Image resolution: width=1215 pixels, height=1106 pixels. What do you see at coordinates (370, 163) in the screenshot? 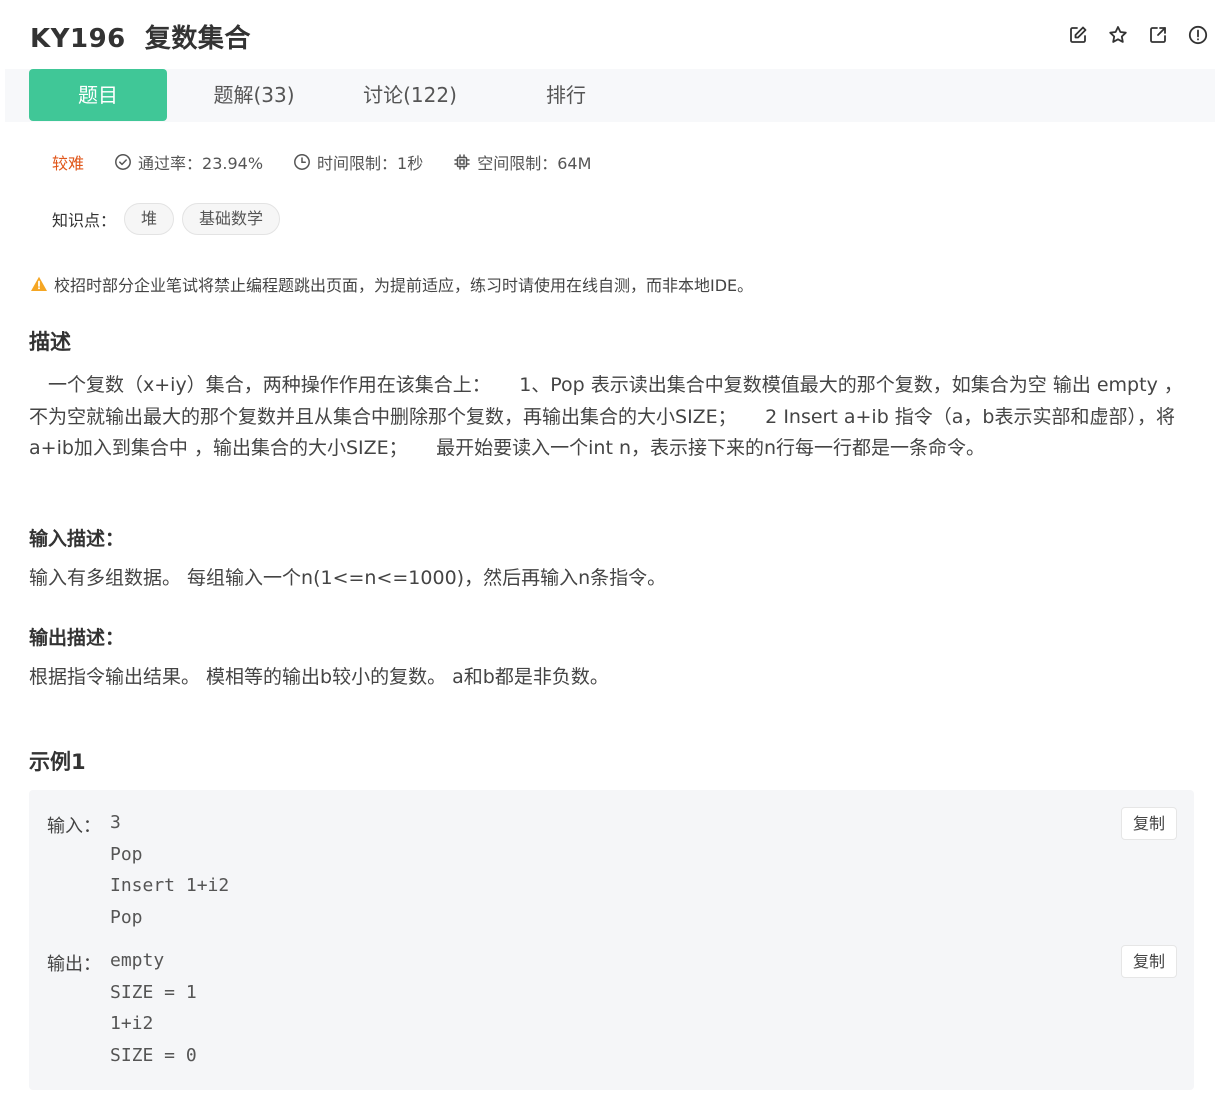
I see `time-limit-text: 时间限制：1秒` at bounding box center [370, 163].